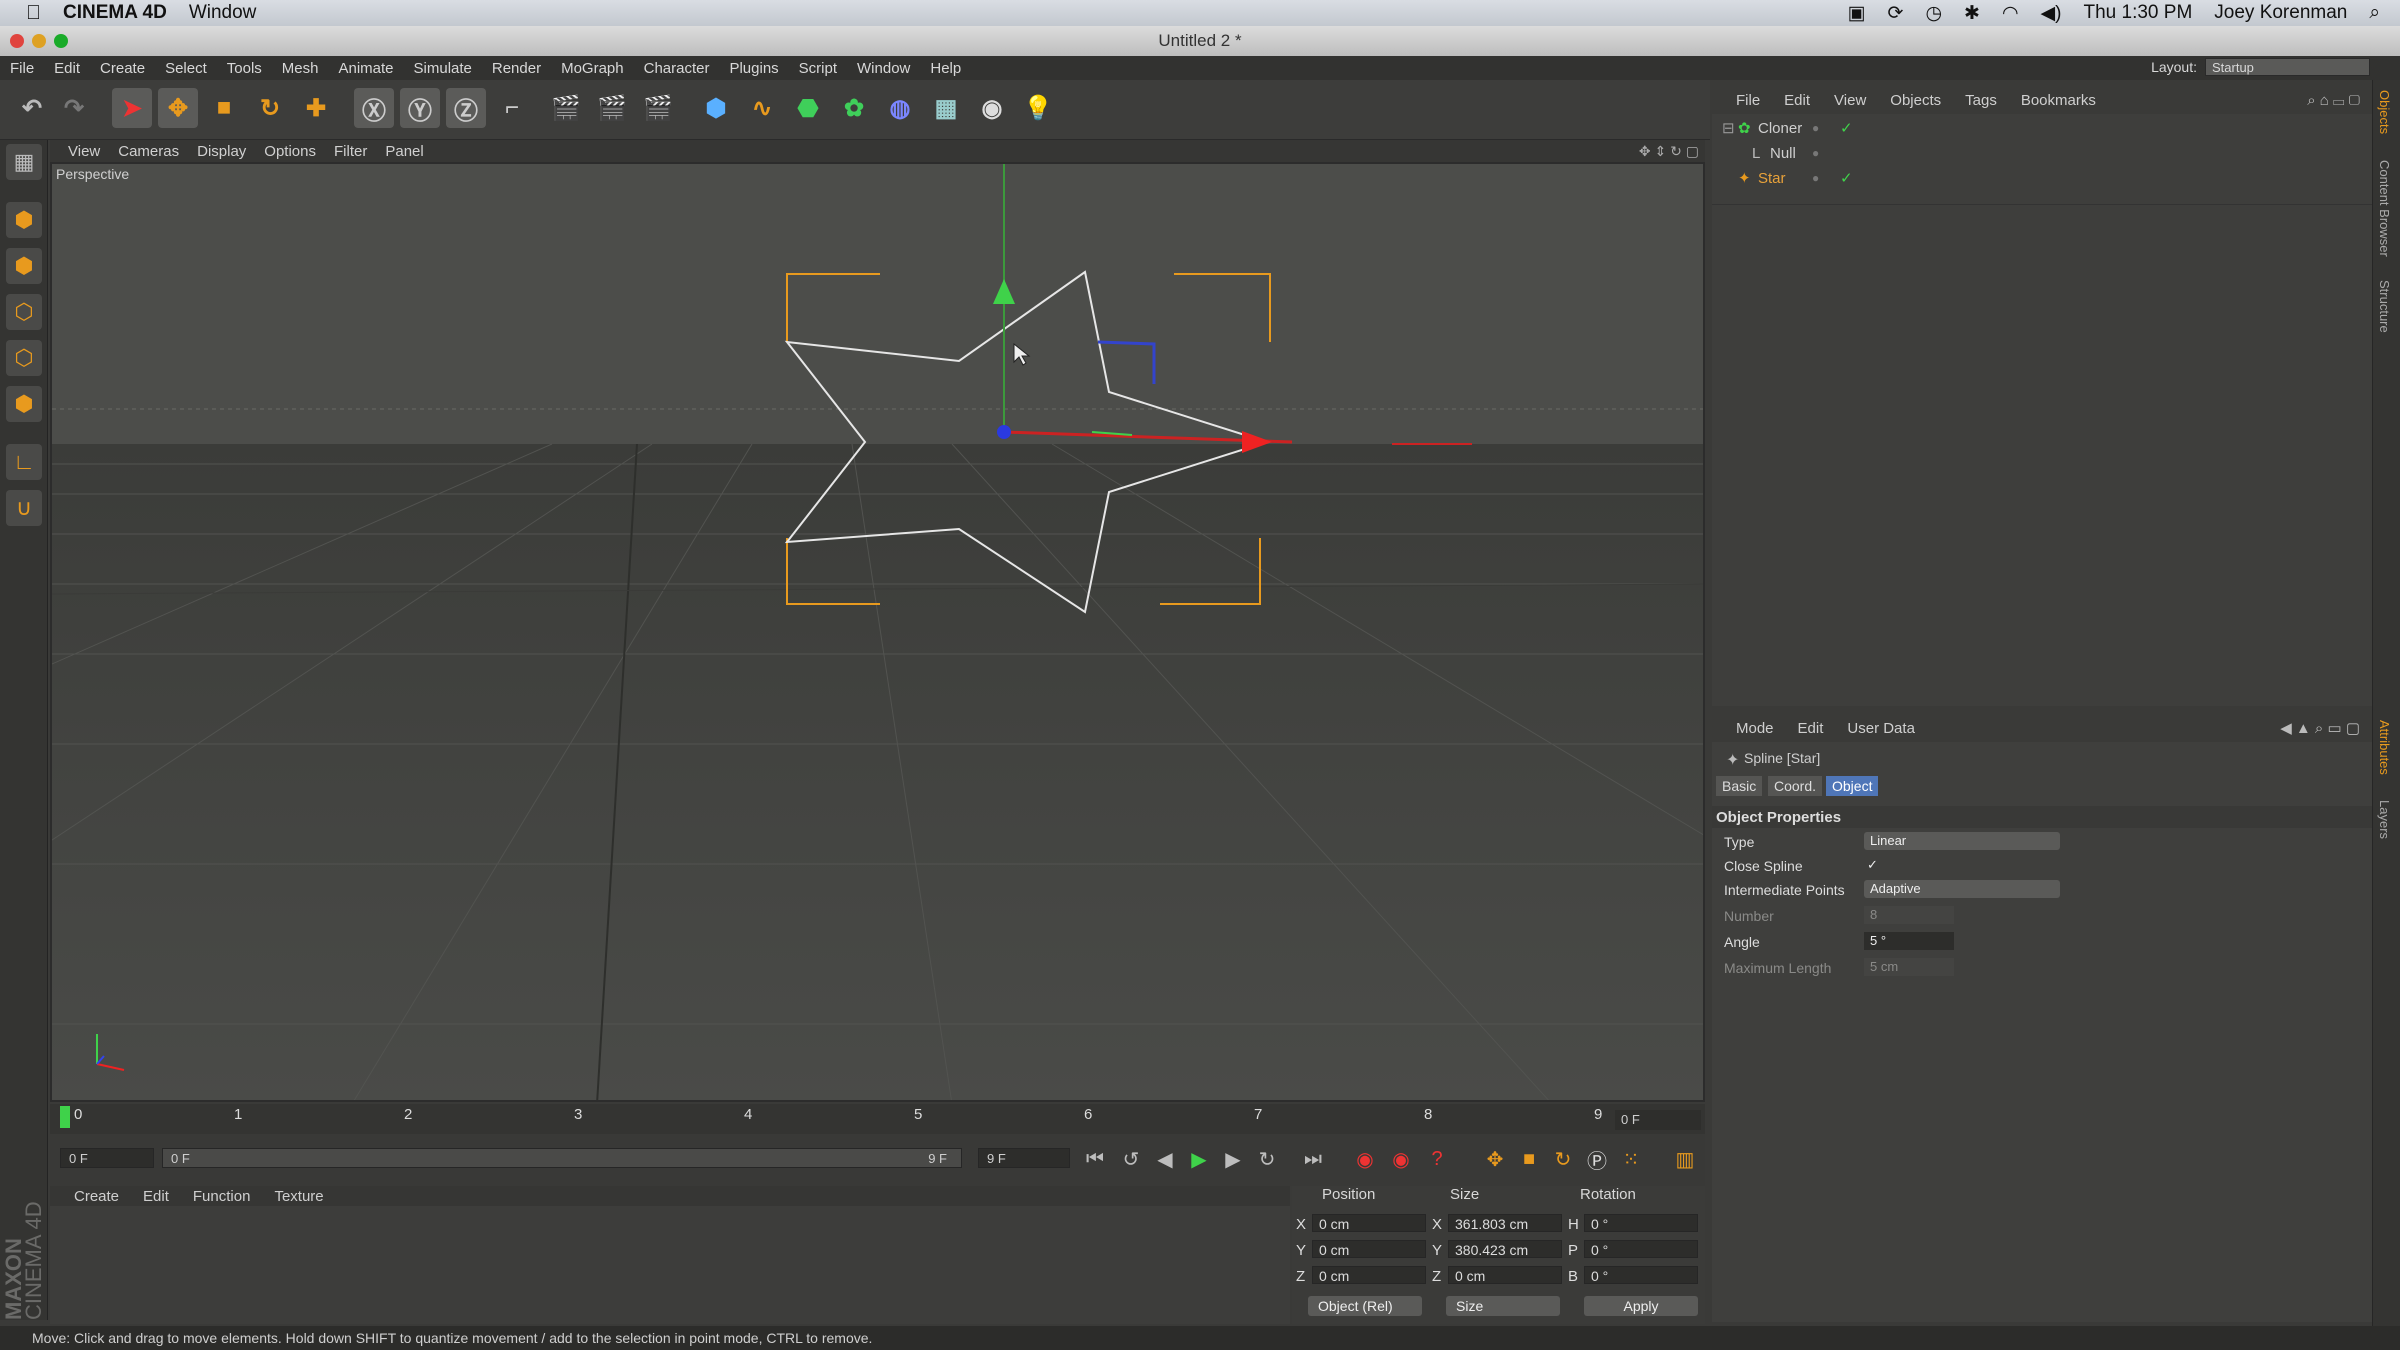  I want to click on previous-key-icon: ↺, so click(1131, 1159).